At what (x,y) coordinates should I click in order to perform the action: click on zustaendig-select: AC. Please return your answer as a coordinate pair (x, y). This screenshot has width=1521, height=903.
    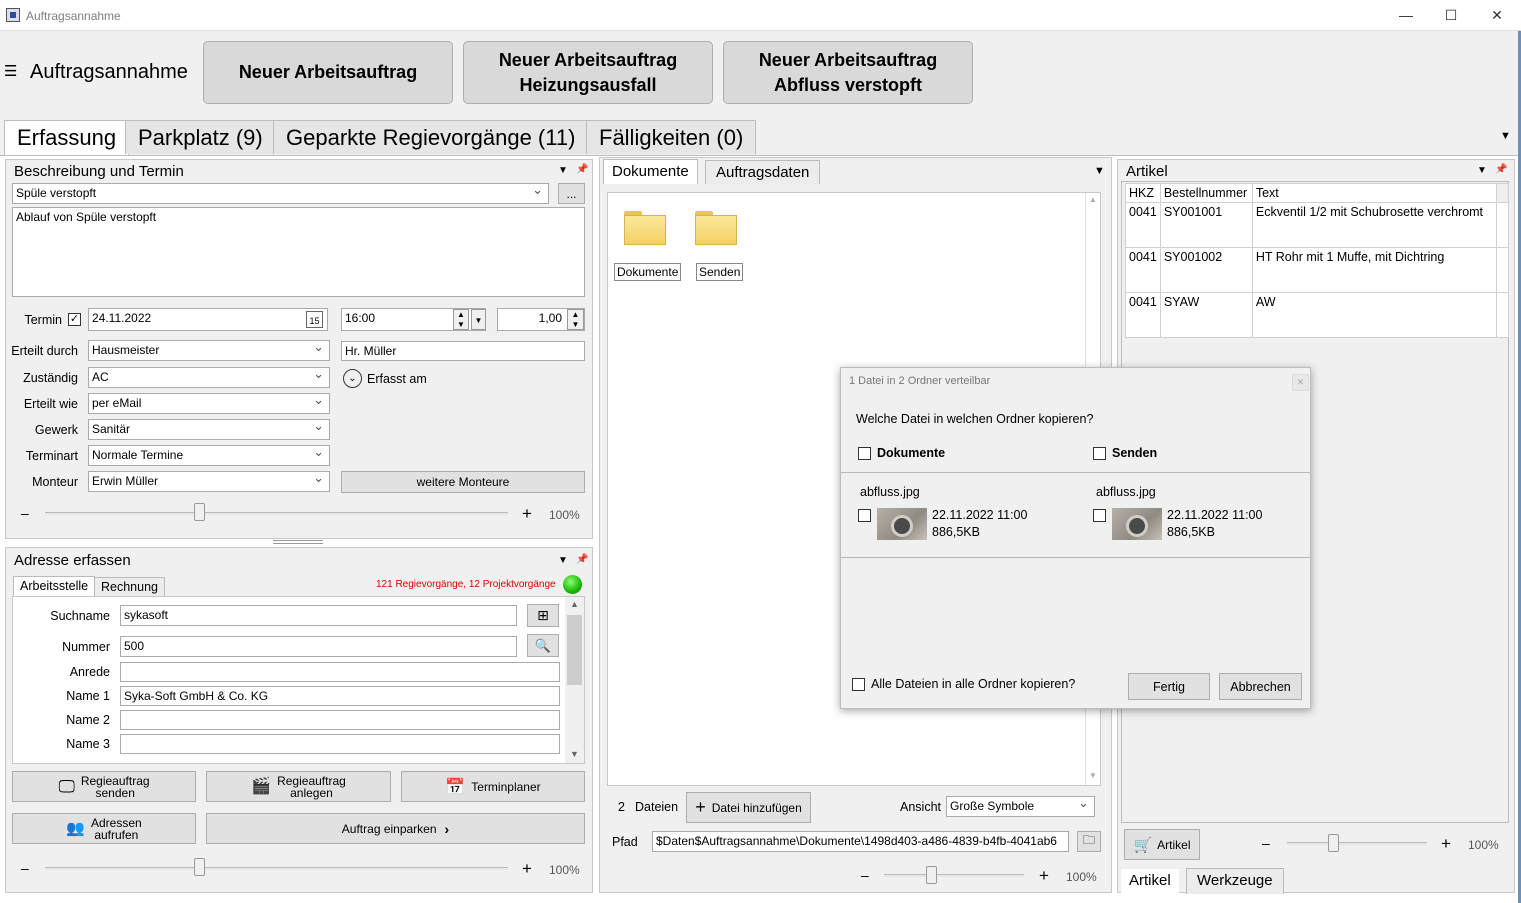
    Looking at the image, I should click on (209, 377).